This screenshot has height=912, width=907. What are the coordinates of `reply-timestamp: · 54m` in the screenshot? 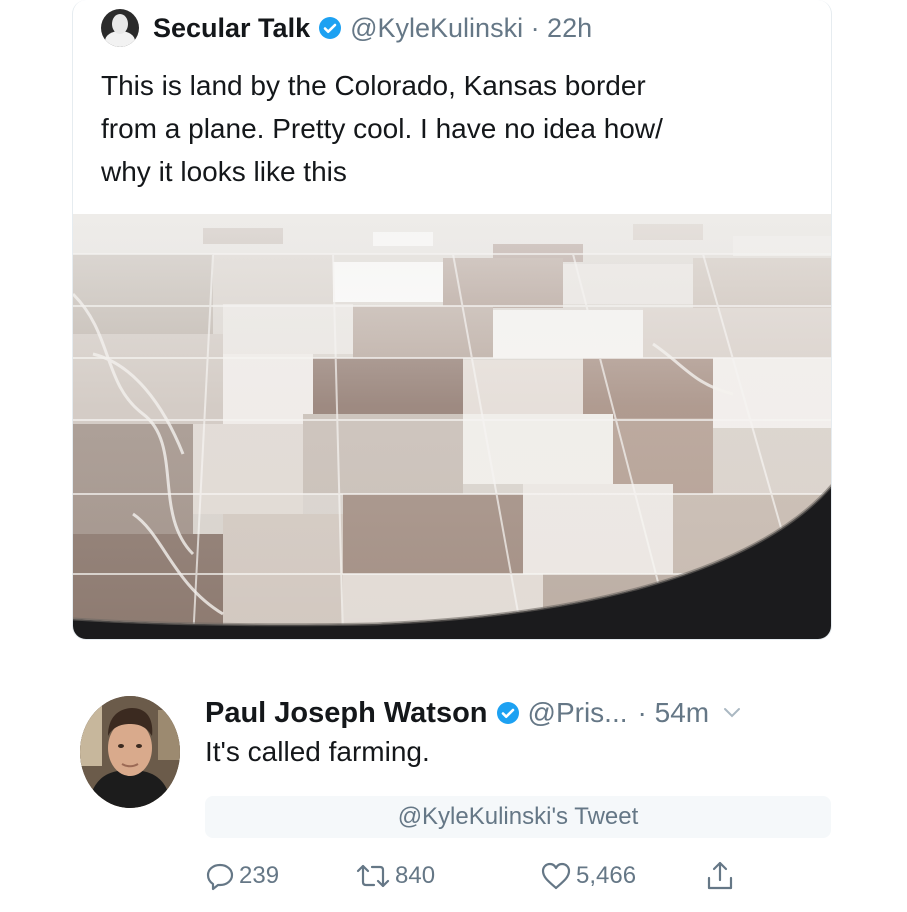 It's located at (674, 713).